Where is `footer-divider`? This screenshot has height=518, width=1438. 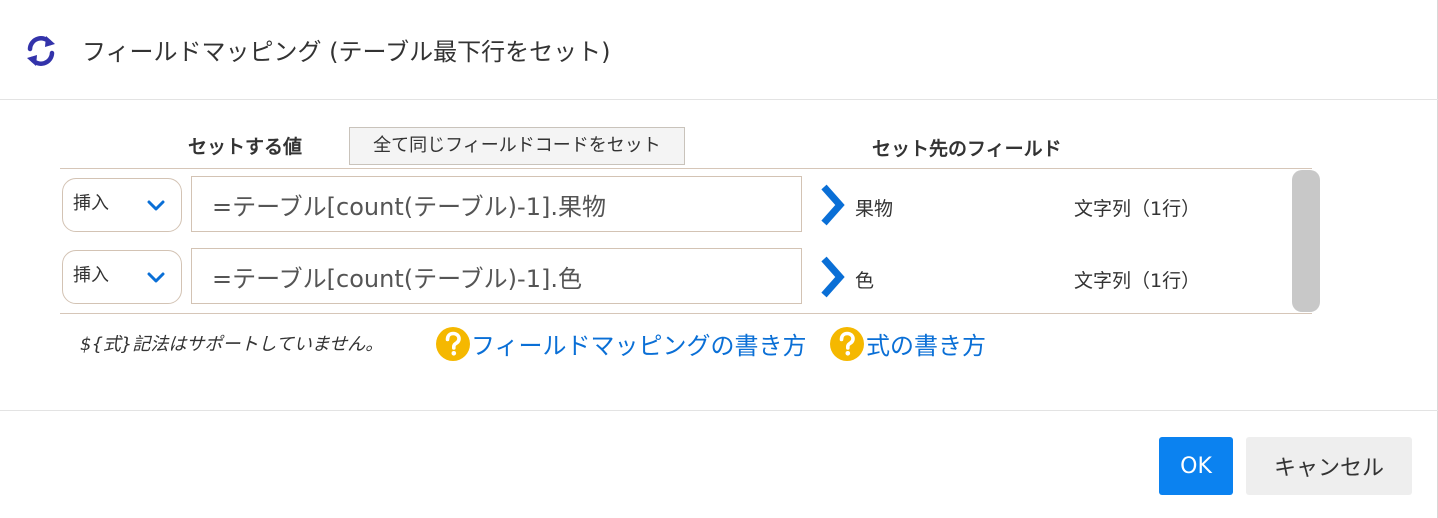 footer-divider is located at coordinates (719, 410).